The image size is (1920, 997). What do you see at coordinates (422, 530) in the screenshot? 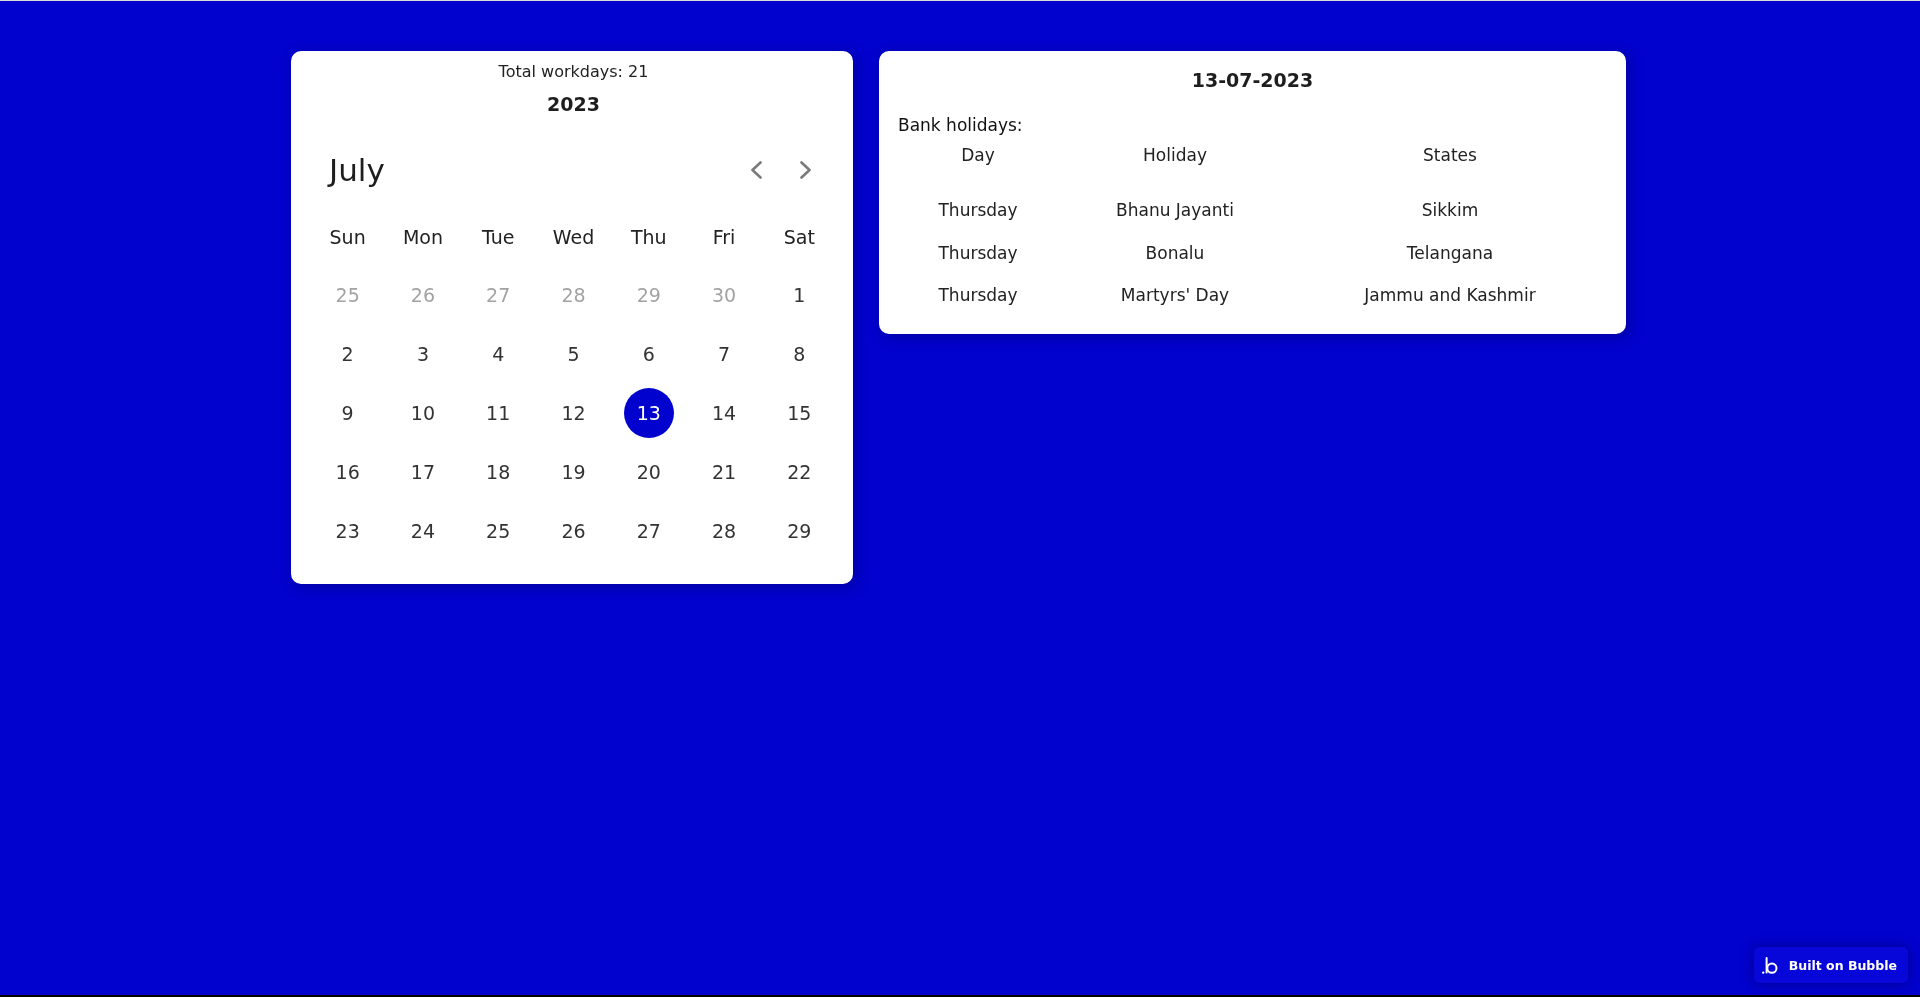
I see `calendar-day: 24` at bounding box center [422, 530].